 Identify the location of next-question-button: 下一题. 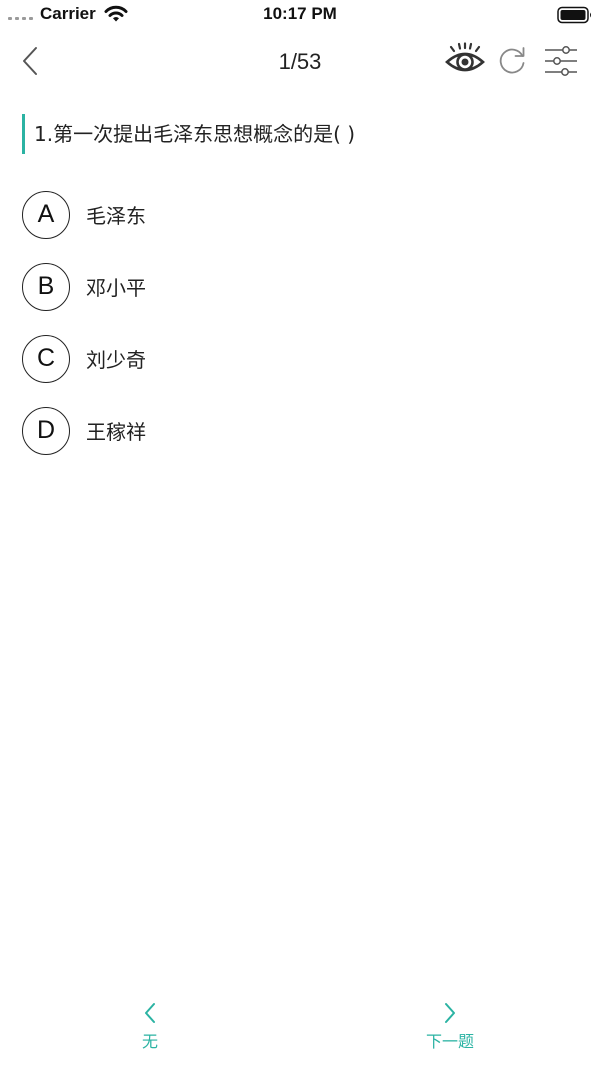
(450, 1030).